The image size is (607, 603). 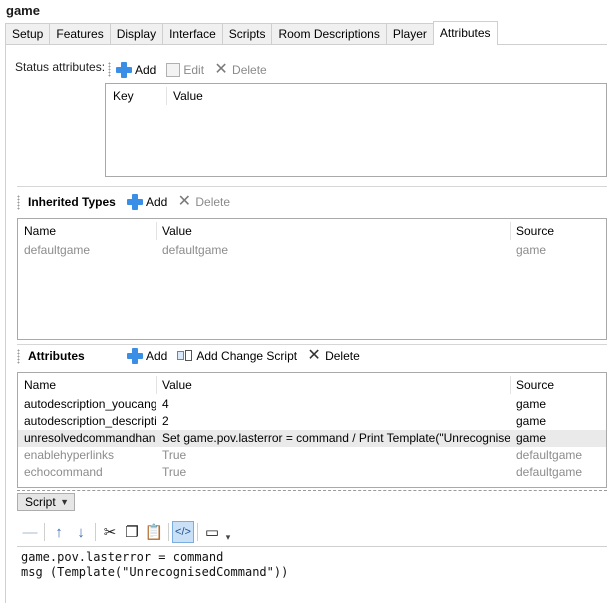 I want to click on status-delete-button: ✕ Delete, so click(x=240, y=69).